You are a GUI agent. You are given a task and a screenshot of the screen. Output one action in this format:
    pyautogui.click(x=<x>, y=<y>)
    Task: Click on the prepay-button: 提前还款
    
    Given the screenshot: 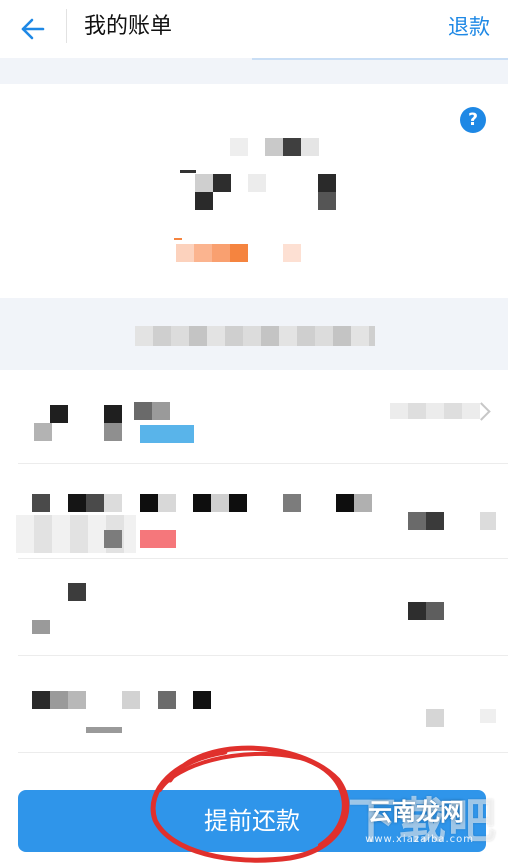 What is the action you would take?
    pyautogui.click(x=252, y=821)
    